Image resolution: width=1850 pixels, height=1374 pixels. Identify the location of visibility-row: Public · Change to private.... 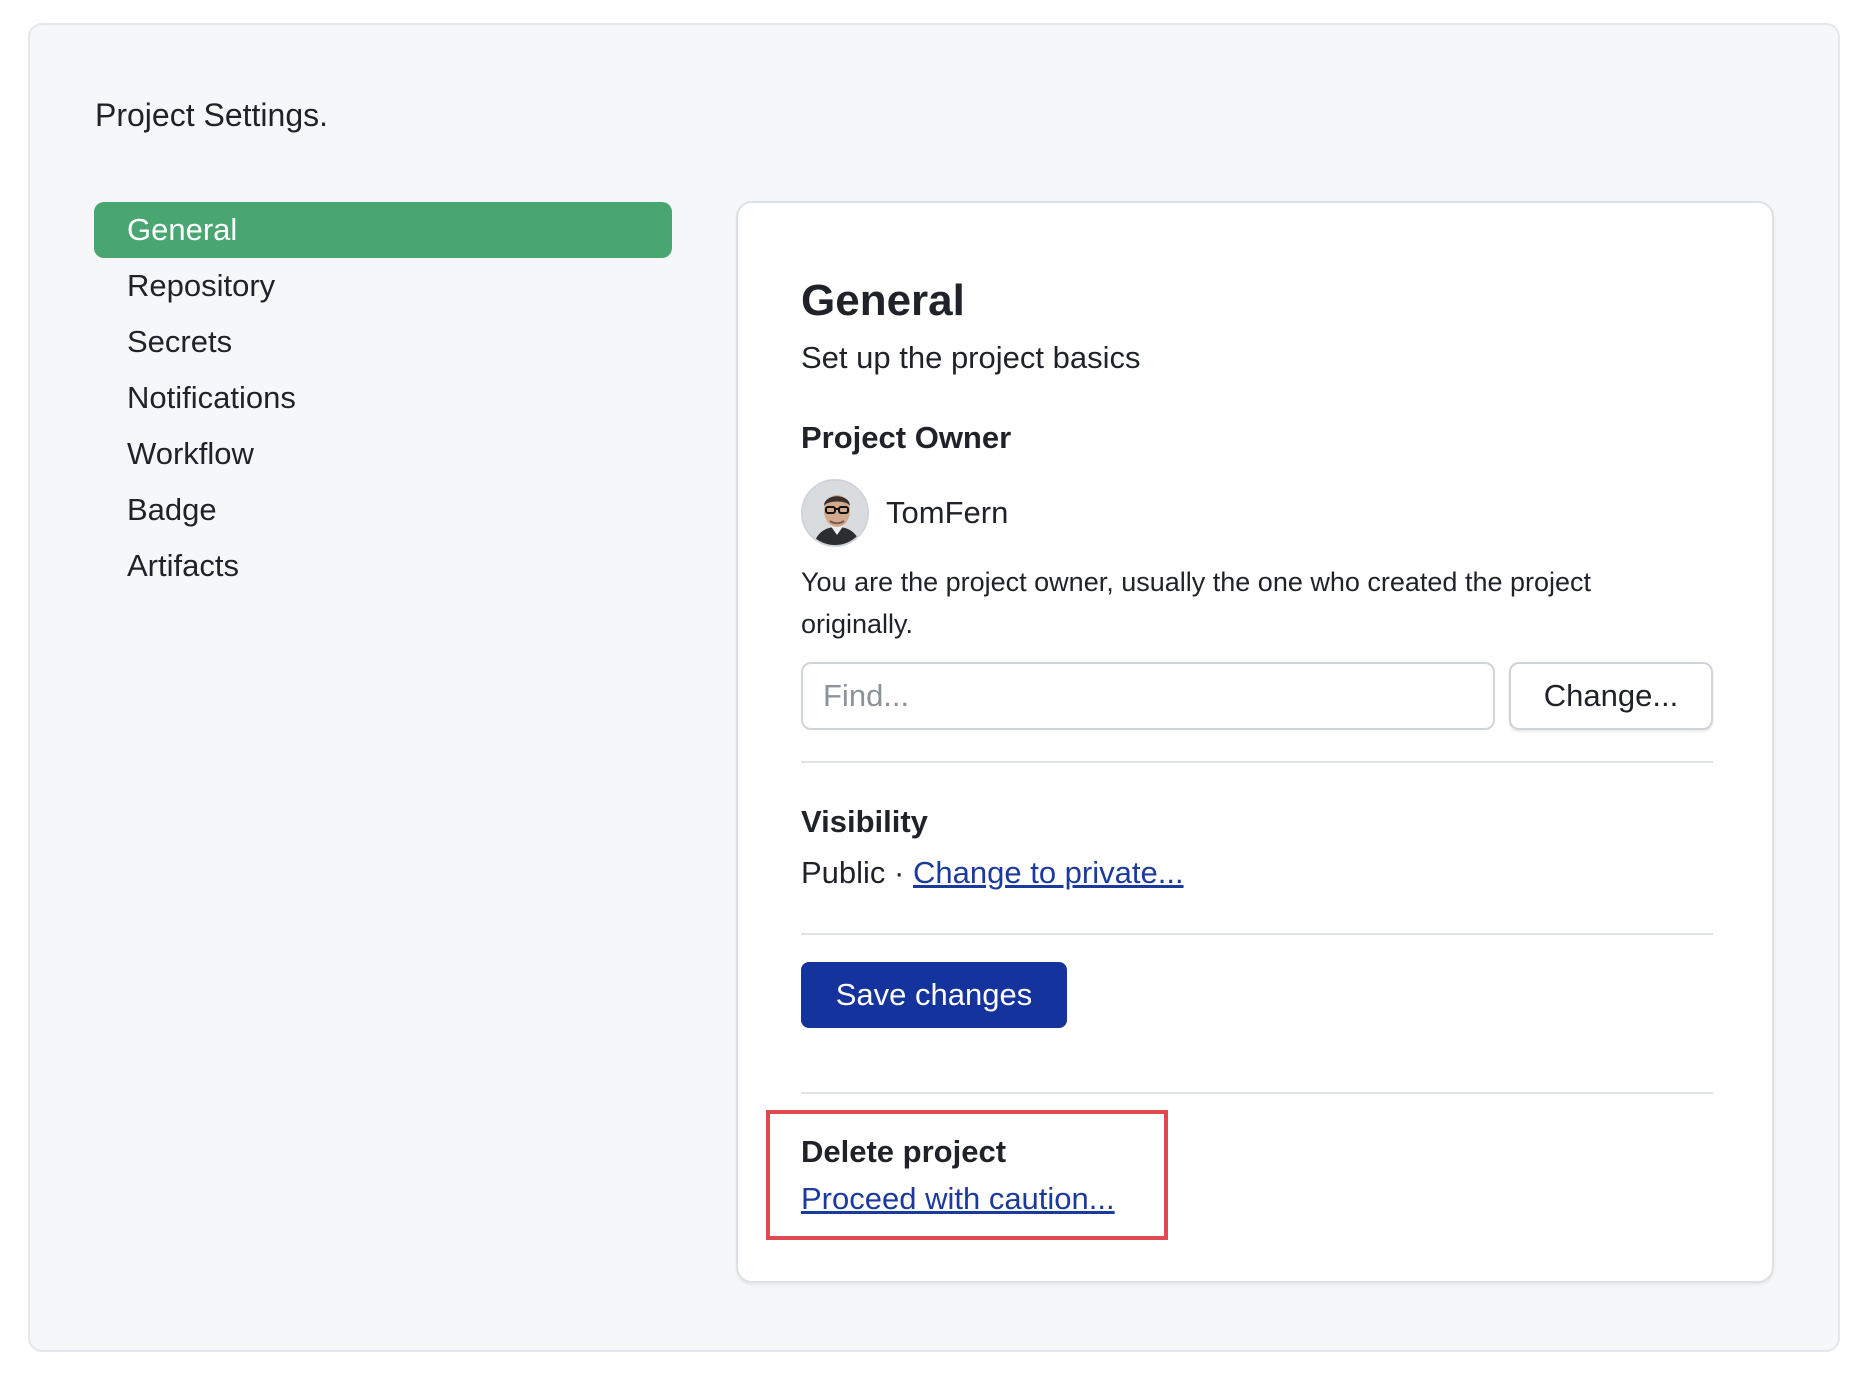
(992, 873).